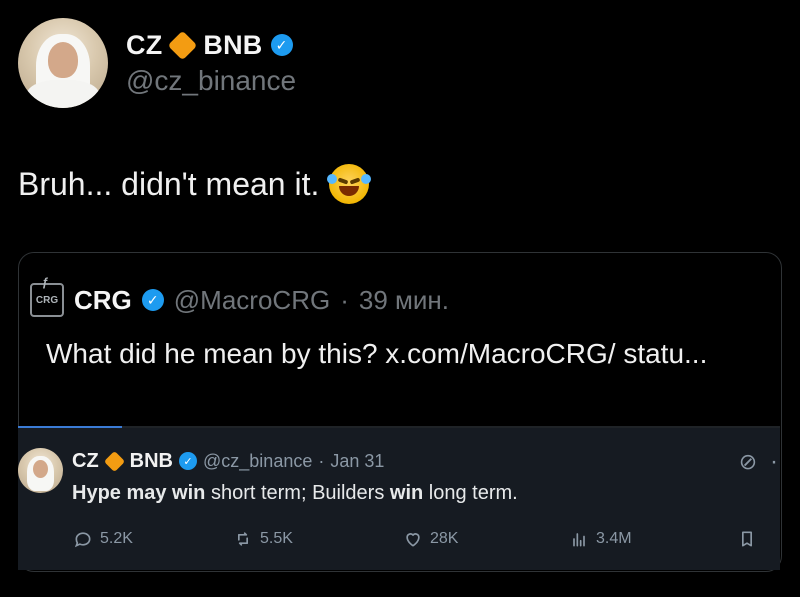  Describe the element at coordinates (614, 538) in the screenshot. I see `views-count: 3.4M` at that location.